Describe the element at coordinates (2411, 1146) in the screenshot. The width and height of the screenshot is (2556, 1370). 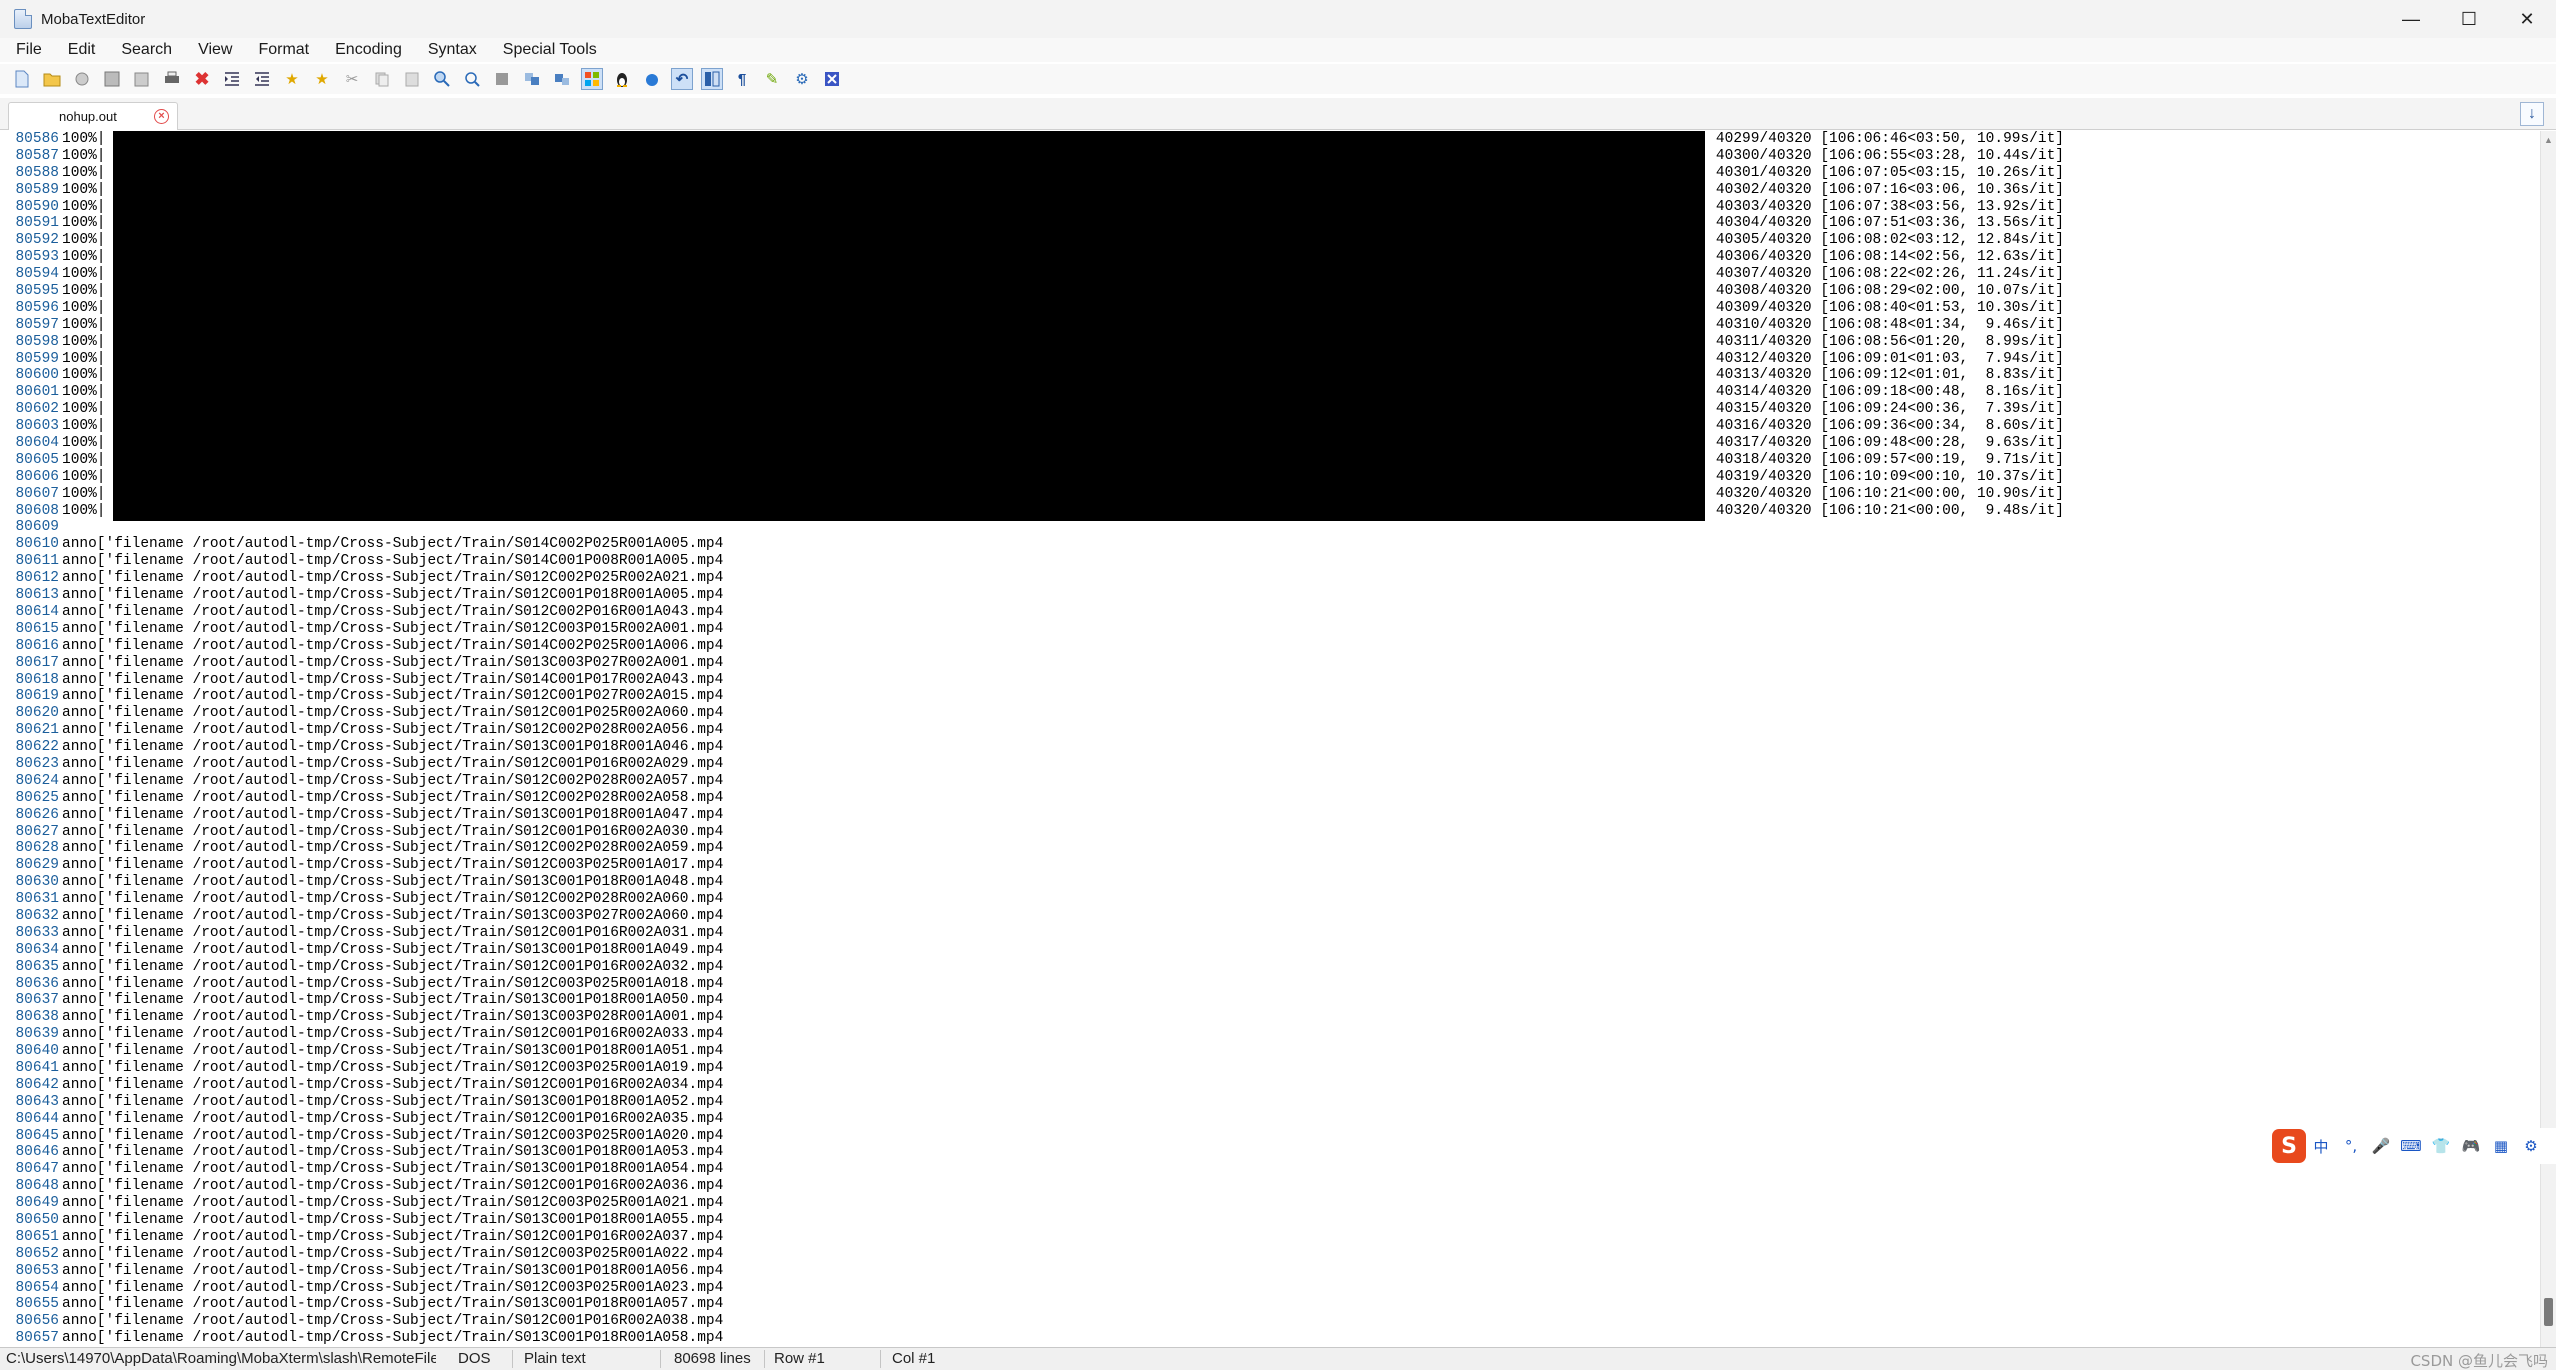
I see `keyboard-icon: ⌨` at that location.